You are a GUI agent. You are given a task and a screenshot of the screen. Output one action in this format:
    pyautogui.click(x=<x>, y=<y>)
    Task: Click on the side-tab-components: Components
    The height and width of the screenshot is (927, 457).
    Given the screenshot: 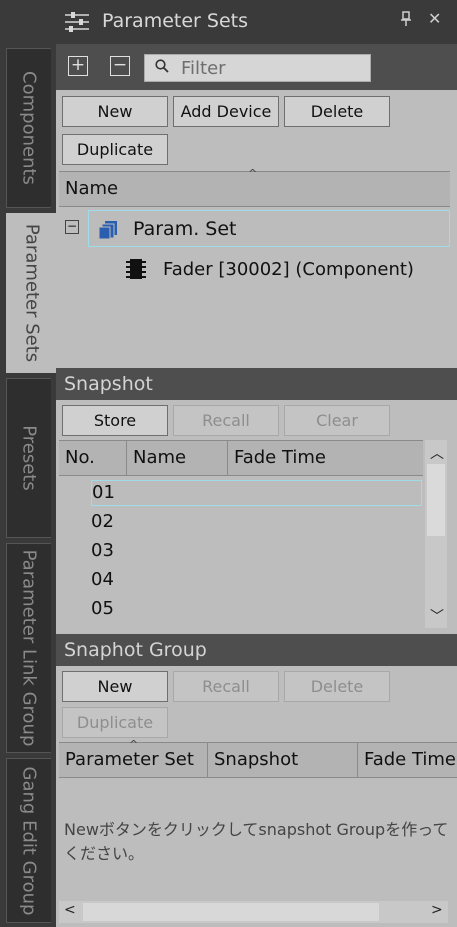 What is the action you would take?
    pyautogui.click(x=28, y=128)
    